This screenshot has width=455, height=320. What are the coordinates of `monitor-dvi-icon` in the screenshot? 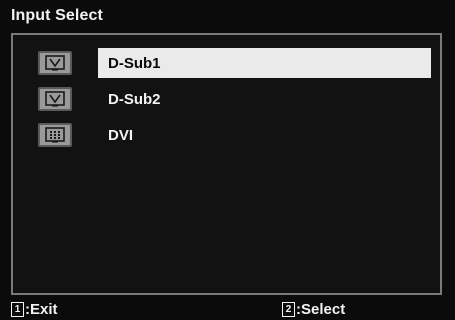 It's located at (55, 135).